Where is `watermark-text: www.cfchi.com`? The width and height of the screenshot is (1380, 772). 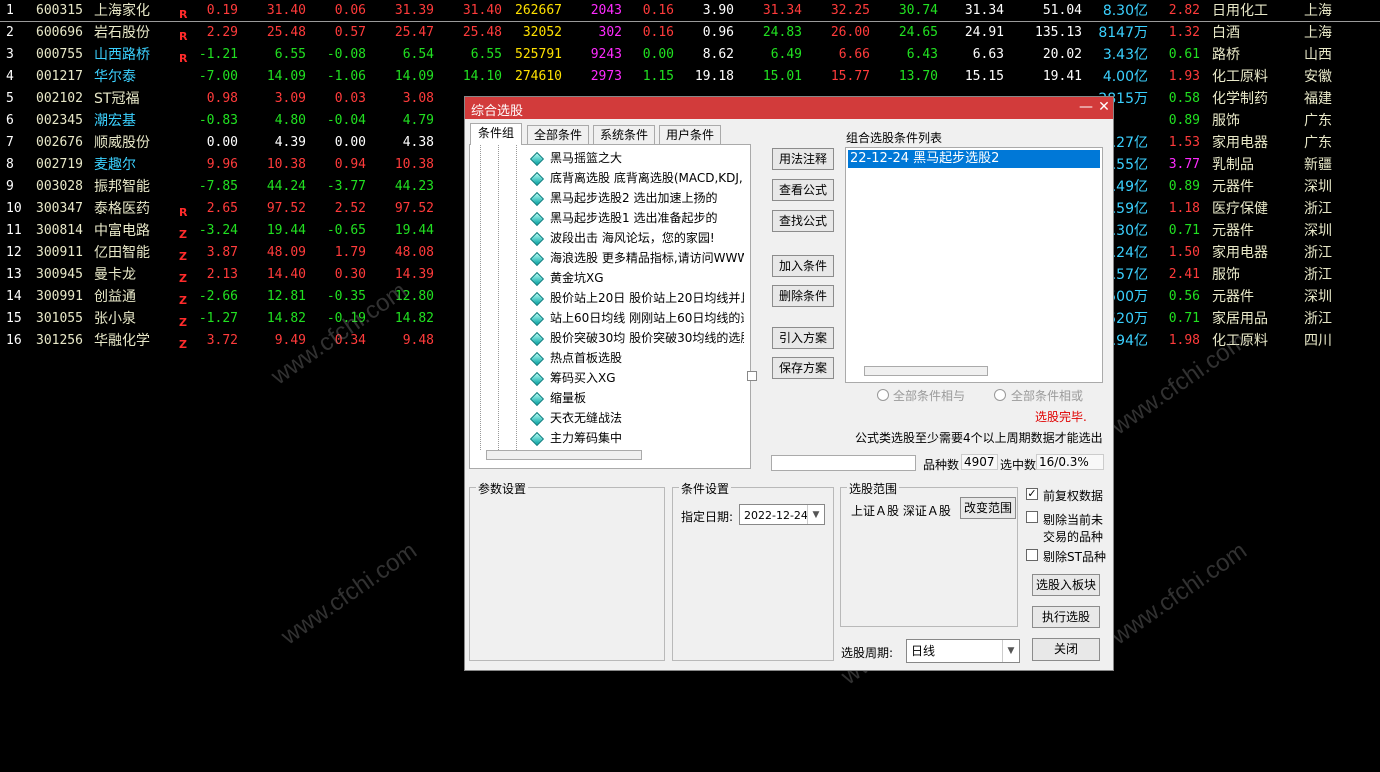
watermark-text: www.cfchi.com is located at coordinates (349, 594).